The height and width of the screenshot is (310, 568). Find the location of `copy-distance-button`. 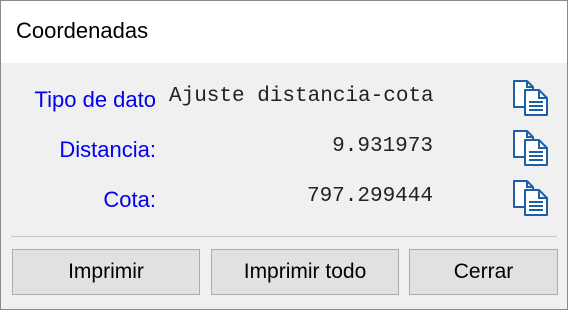

copy-distance-button is located at coordinates (531, 147).